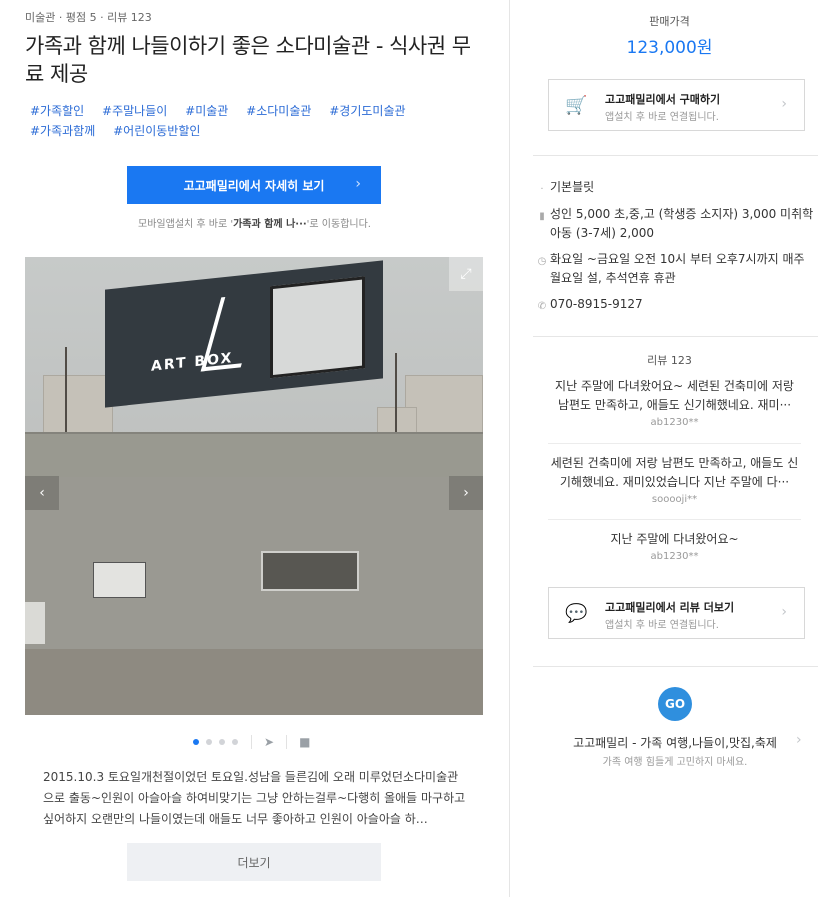 The width and height of the screenshot is (829, 897). What do you see at coordinates (676, 187) in the screenshot?
I see `info-item: · 기본블릿` at bounding box center [676, 187].